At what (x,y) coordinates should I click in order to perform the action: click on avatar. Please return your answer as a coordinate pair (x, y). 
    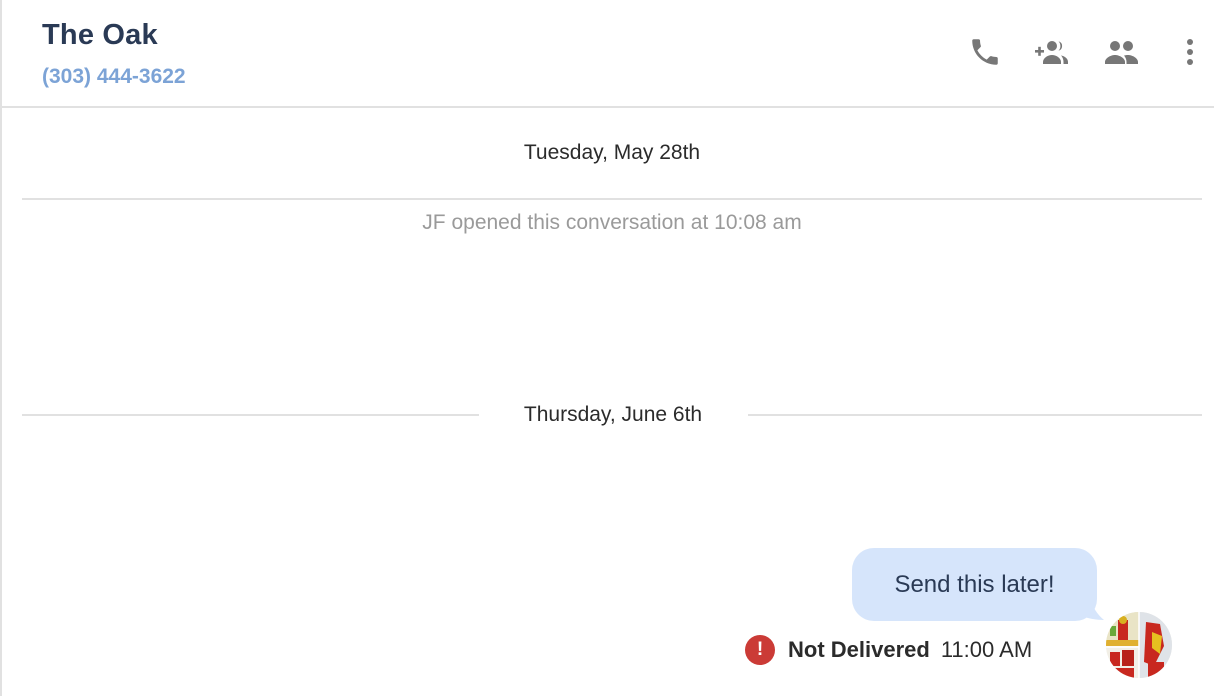
    Looking at the image, I should click on (1139, 645).